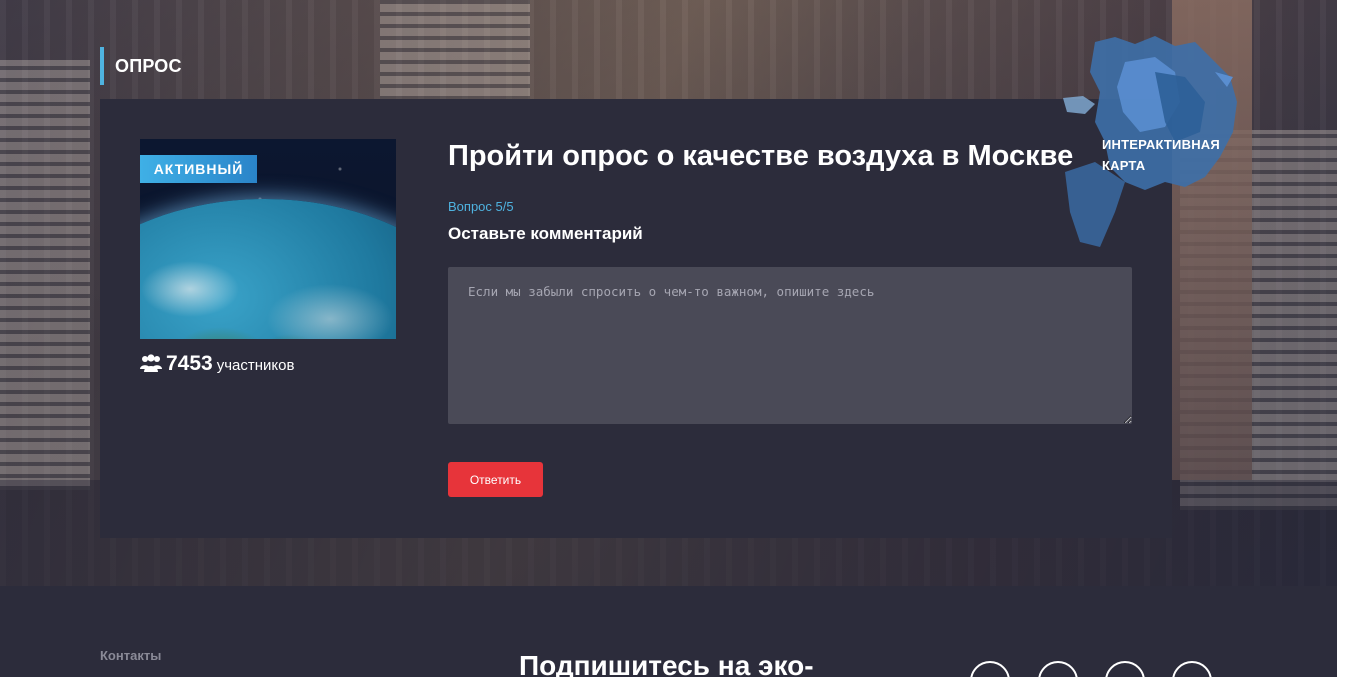 This screenshot has width=1354, height=677. I want to click on comment-textarea, so click(790, 345).